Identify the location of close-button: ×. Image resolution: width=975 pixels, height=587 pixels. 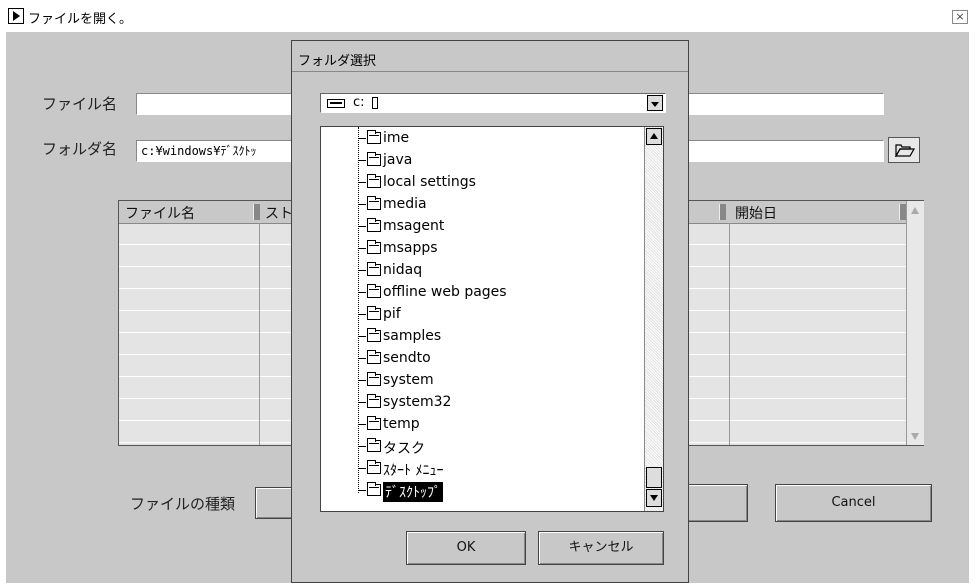
(960, 17).